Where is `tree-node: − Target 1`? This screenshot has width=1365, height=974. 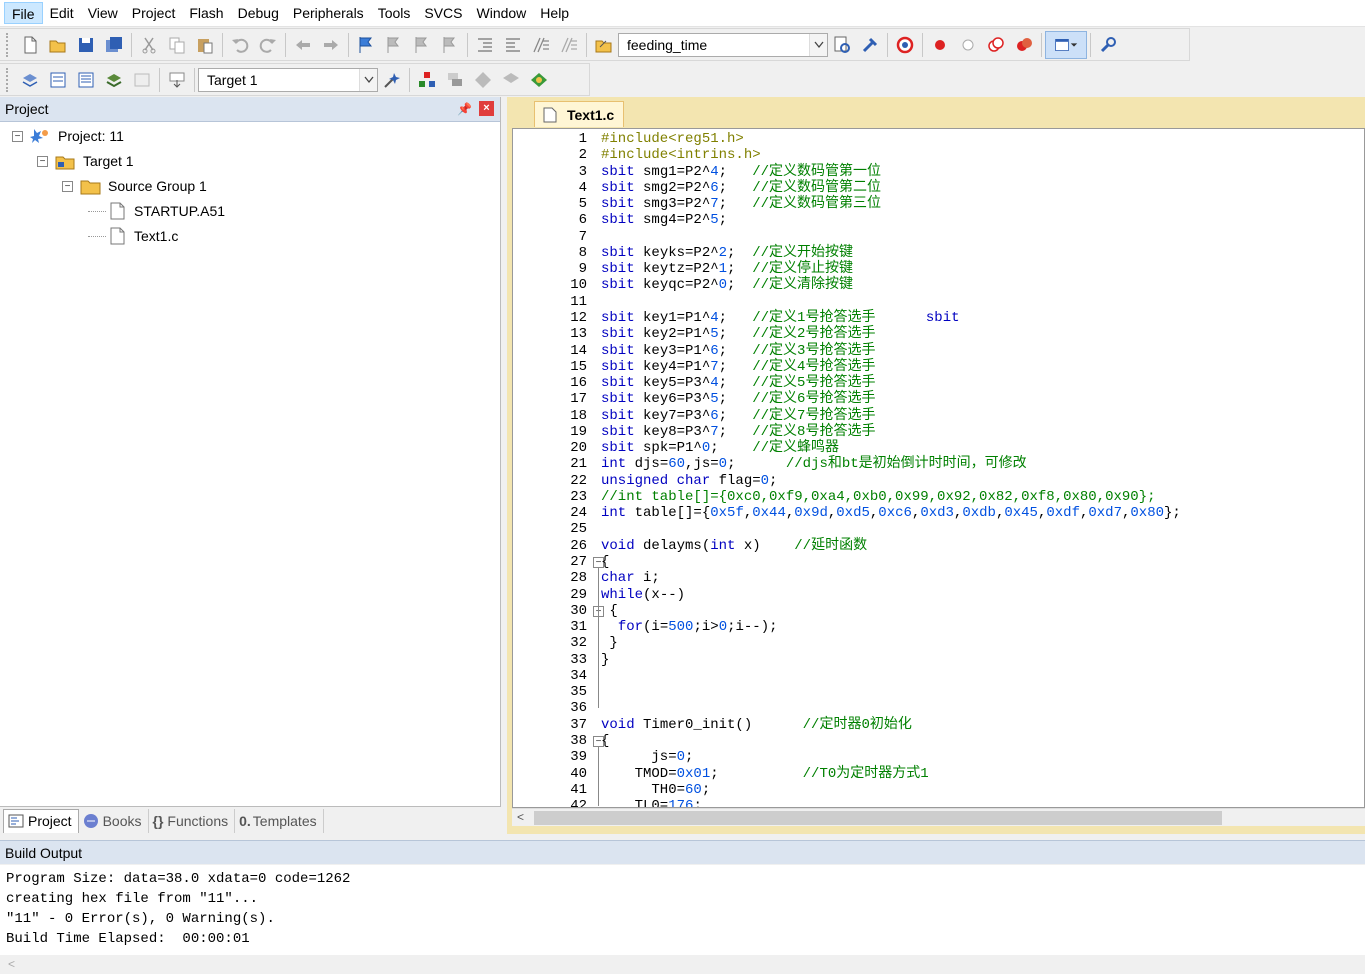 tree-node: − Target 1 is located at coordinates (85, 161).